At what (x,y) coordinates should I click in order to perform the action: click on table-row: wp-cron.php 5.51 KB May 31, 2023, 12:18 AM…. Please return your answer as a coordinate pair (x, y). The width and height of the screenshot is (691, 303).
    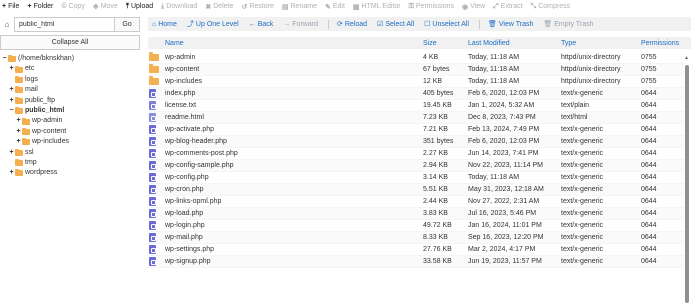
    Looking at the image, I should click on (416, 190).